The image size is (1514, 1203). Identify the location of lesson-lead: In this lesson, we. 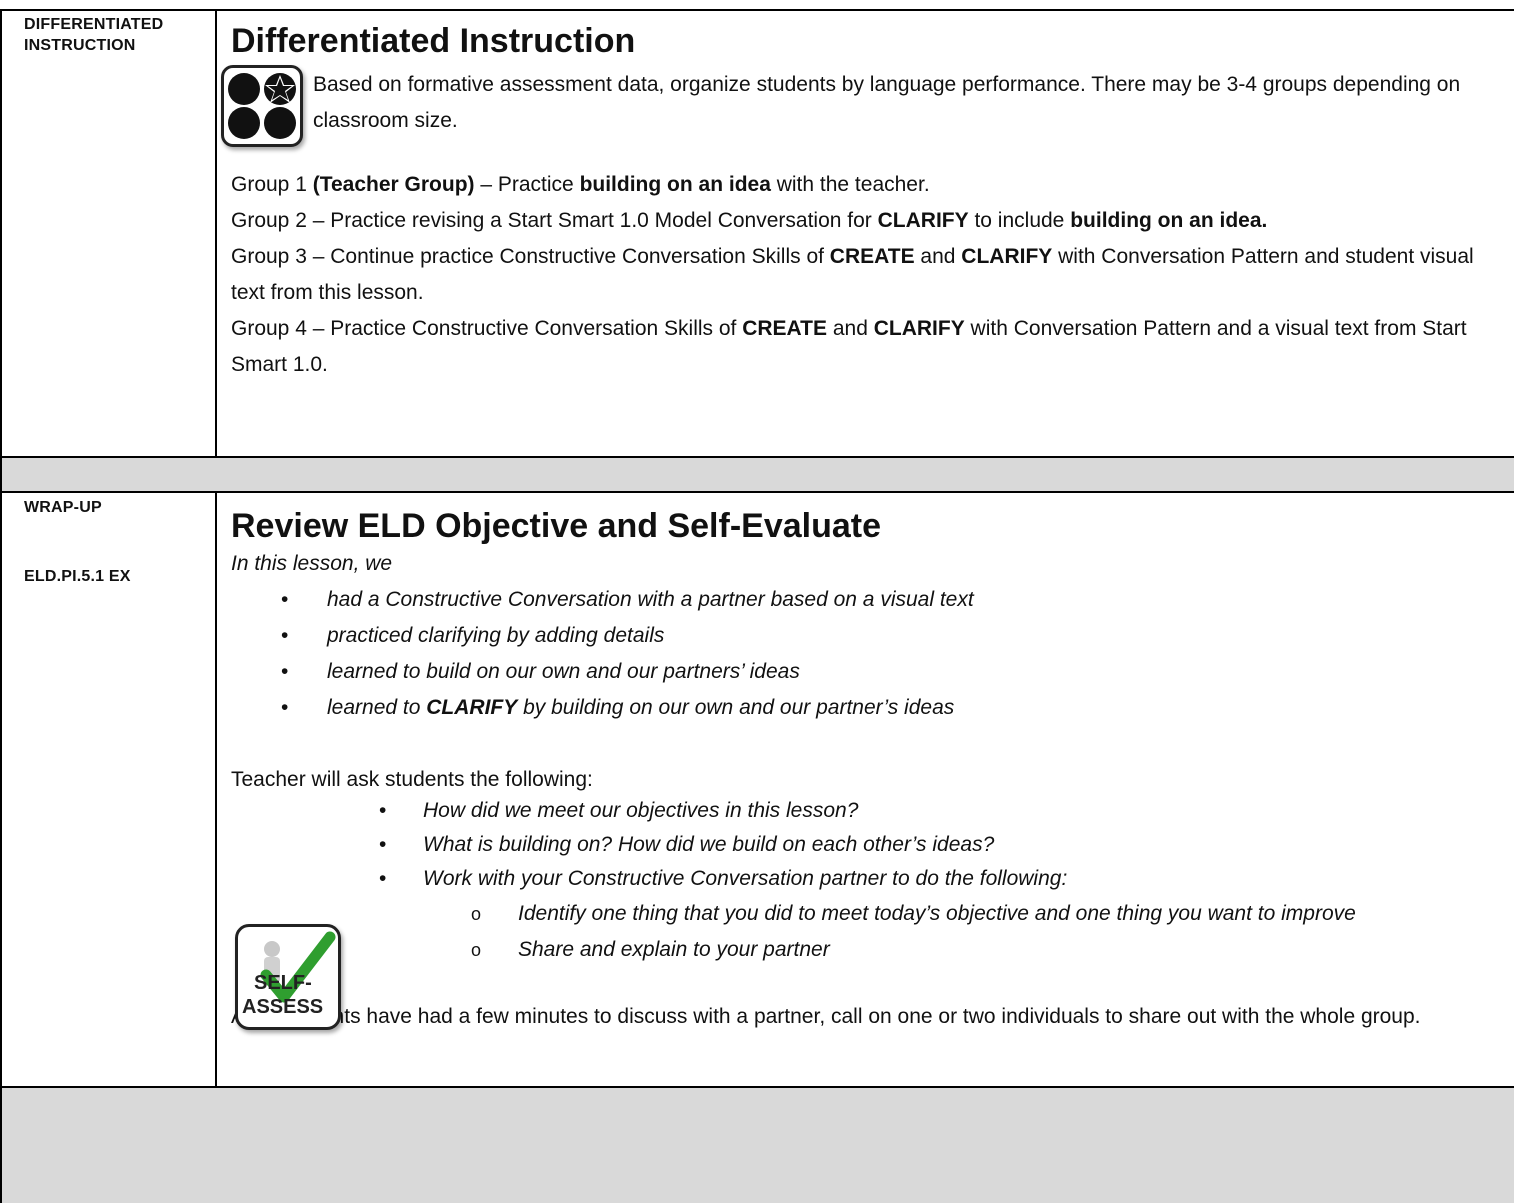
(312, 563).